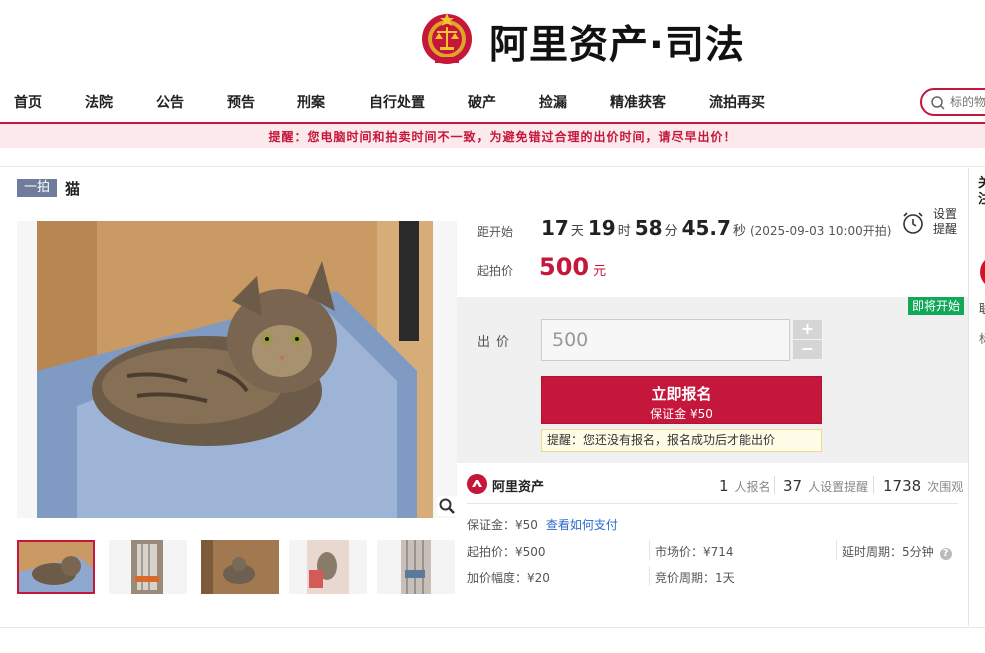 The width and height of the screenshot is (985, 653). I want to click on zoom-icon, so click(447, 506).